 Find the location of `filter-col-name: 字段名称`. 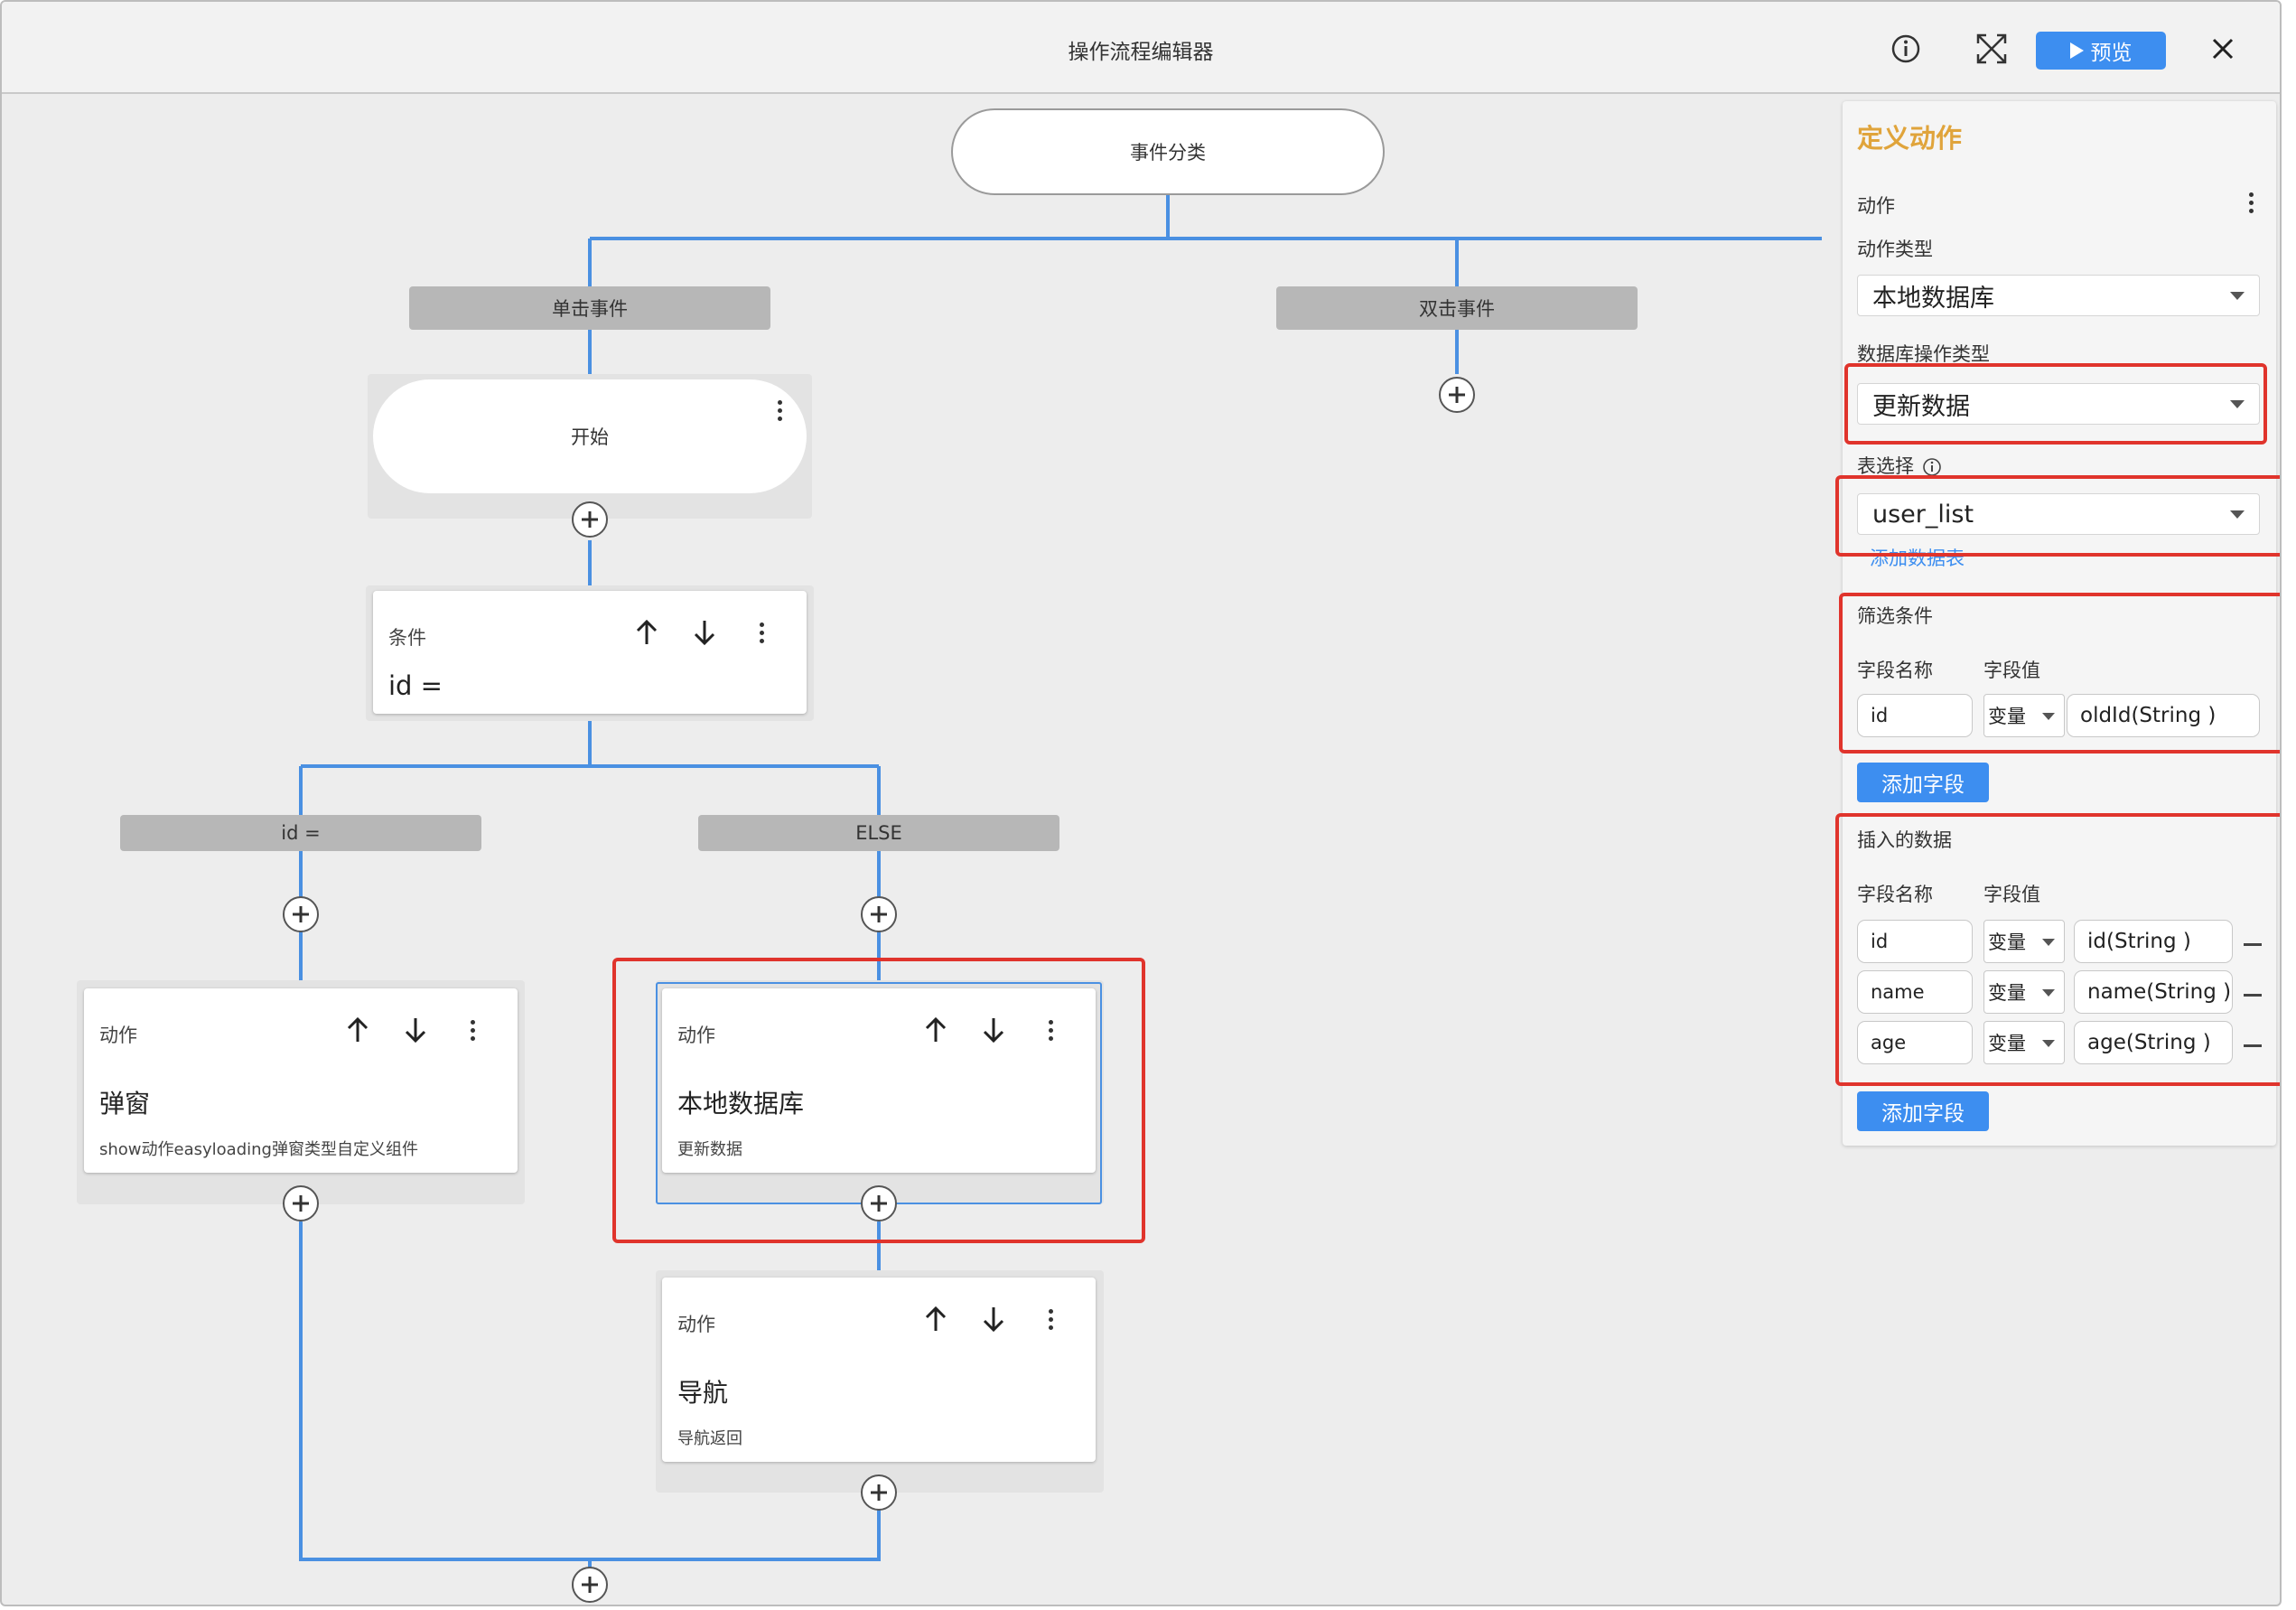

filter-col-name: 字段名称 is located at coordinates (1895, 670).